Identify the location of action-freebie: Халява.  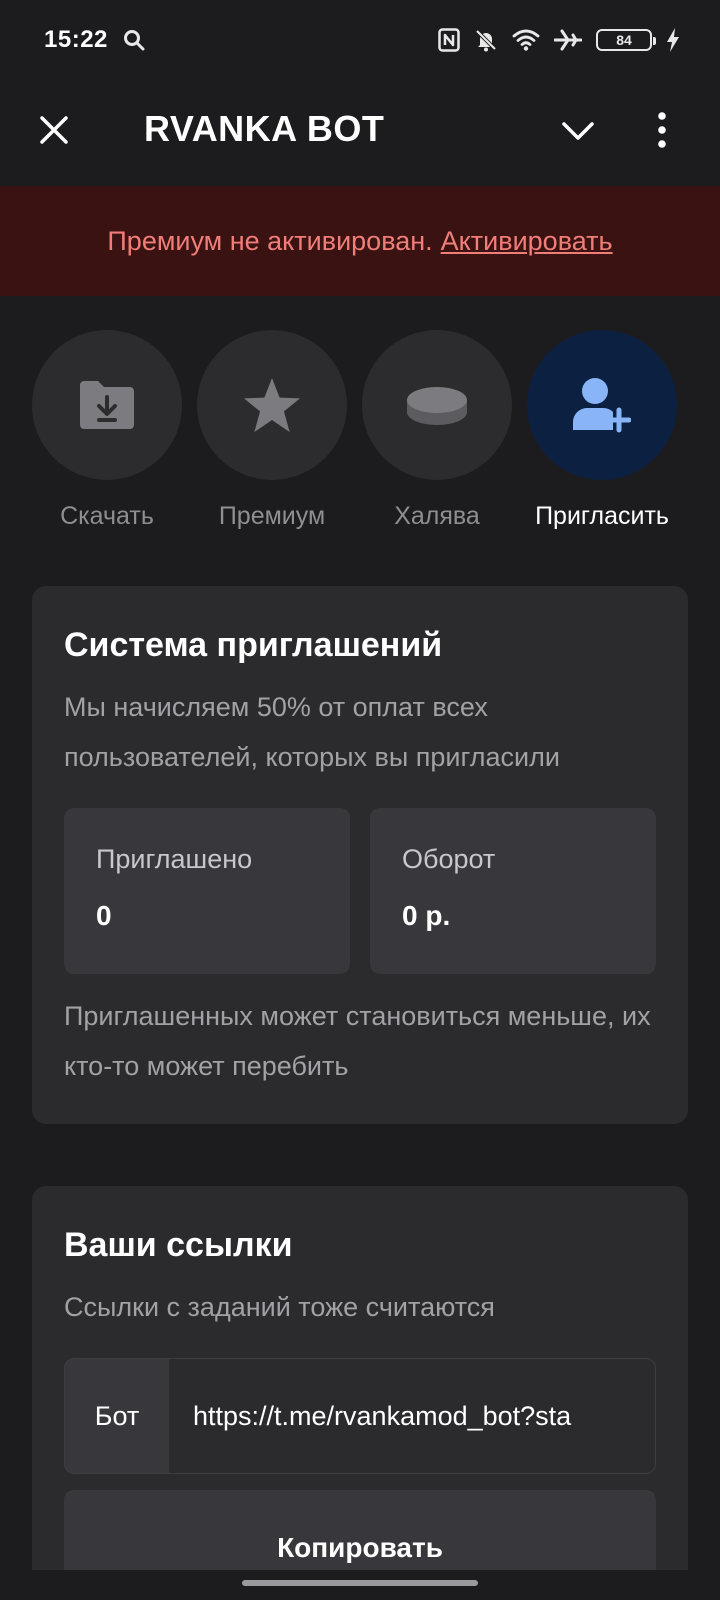
(437, 430).